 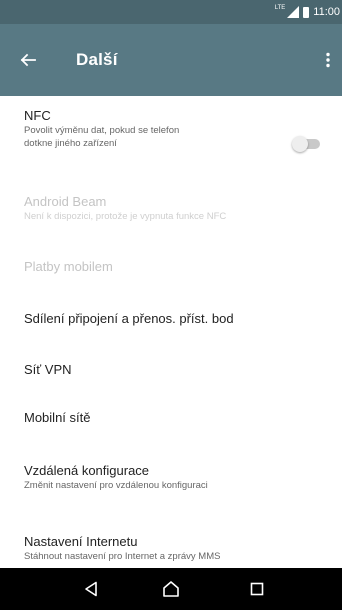 What do you see at coordinates (171, 256) in the screenshot?
I see `setting-mobile-payments: Platby mobilem` at bounding box center [171, 256].